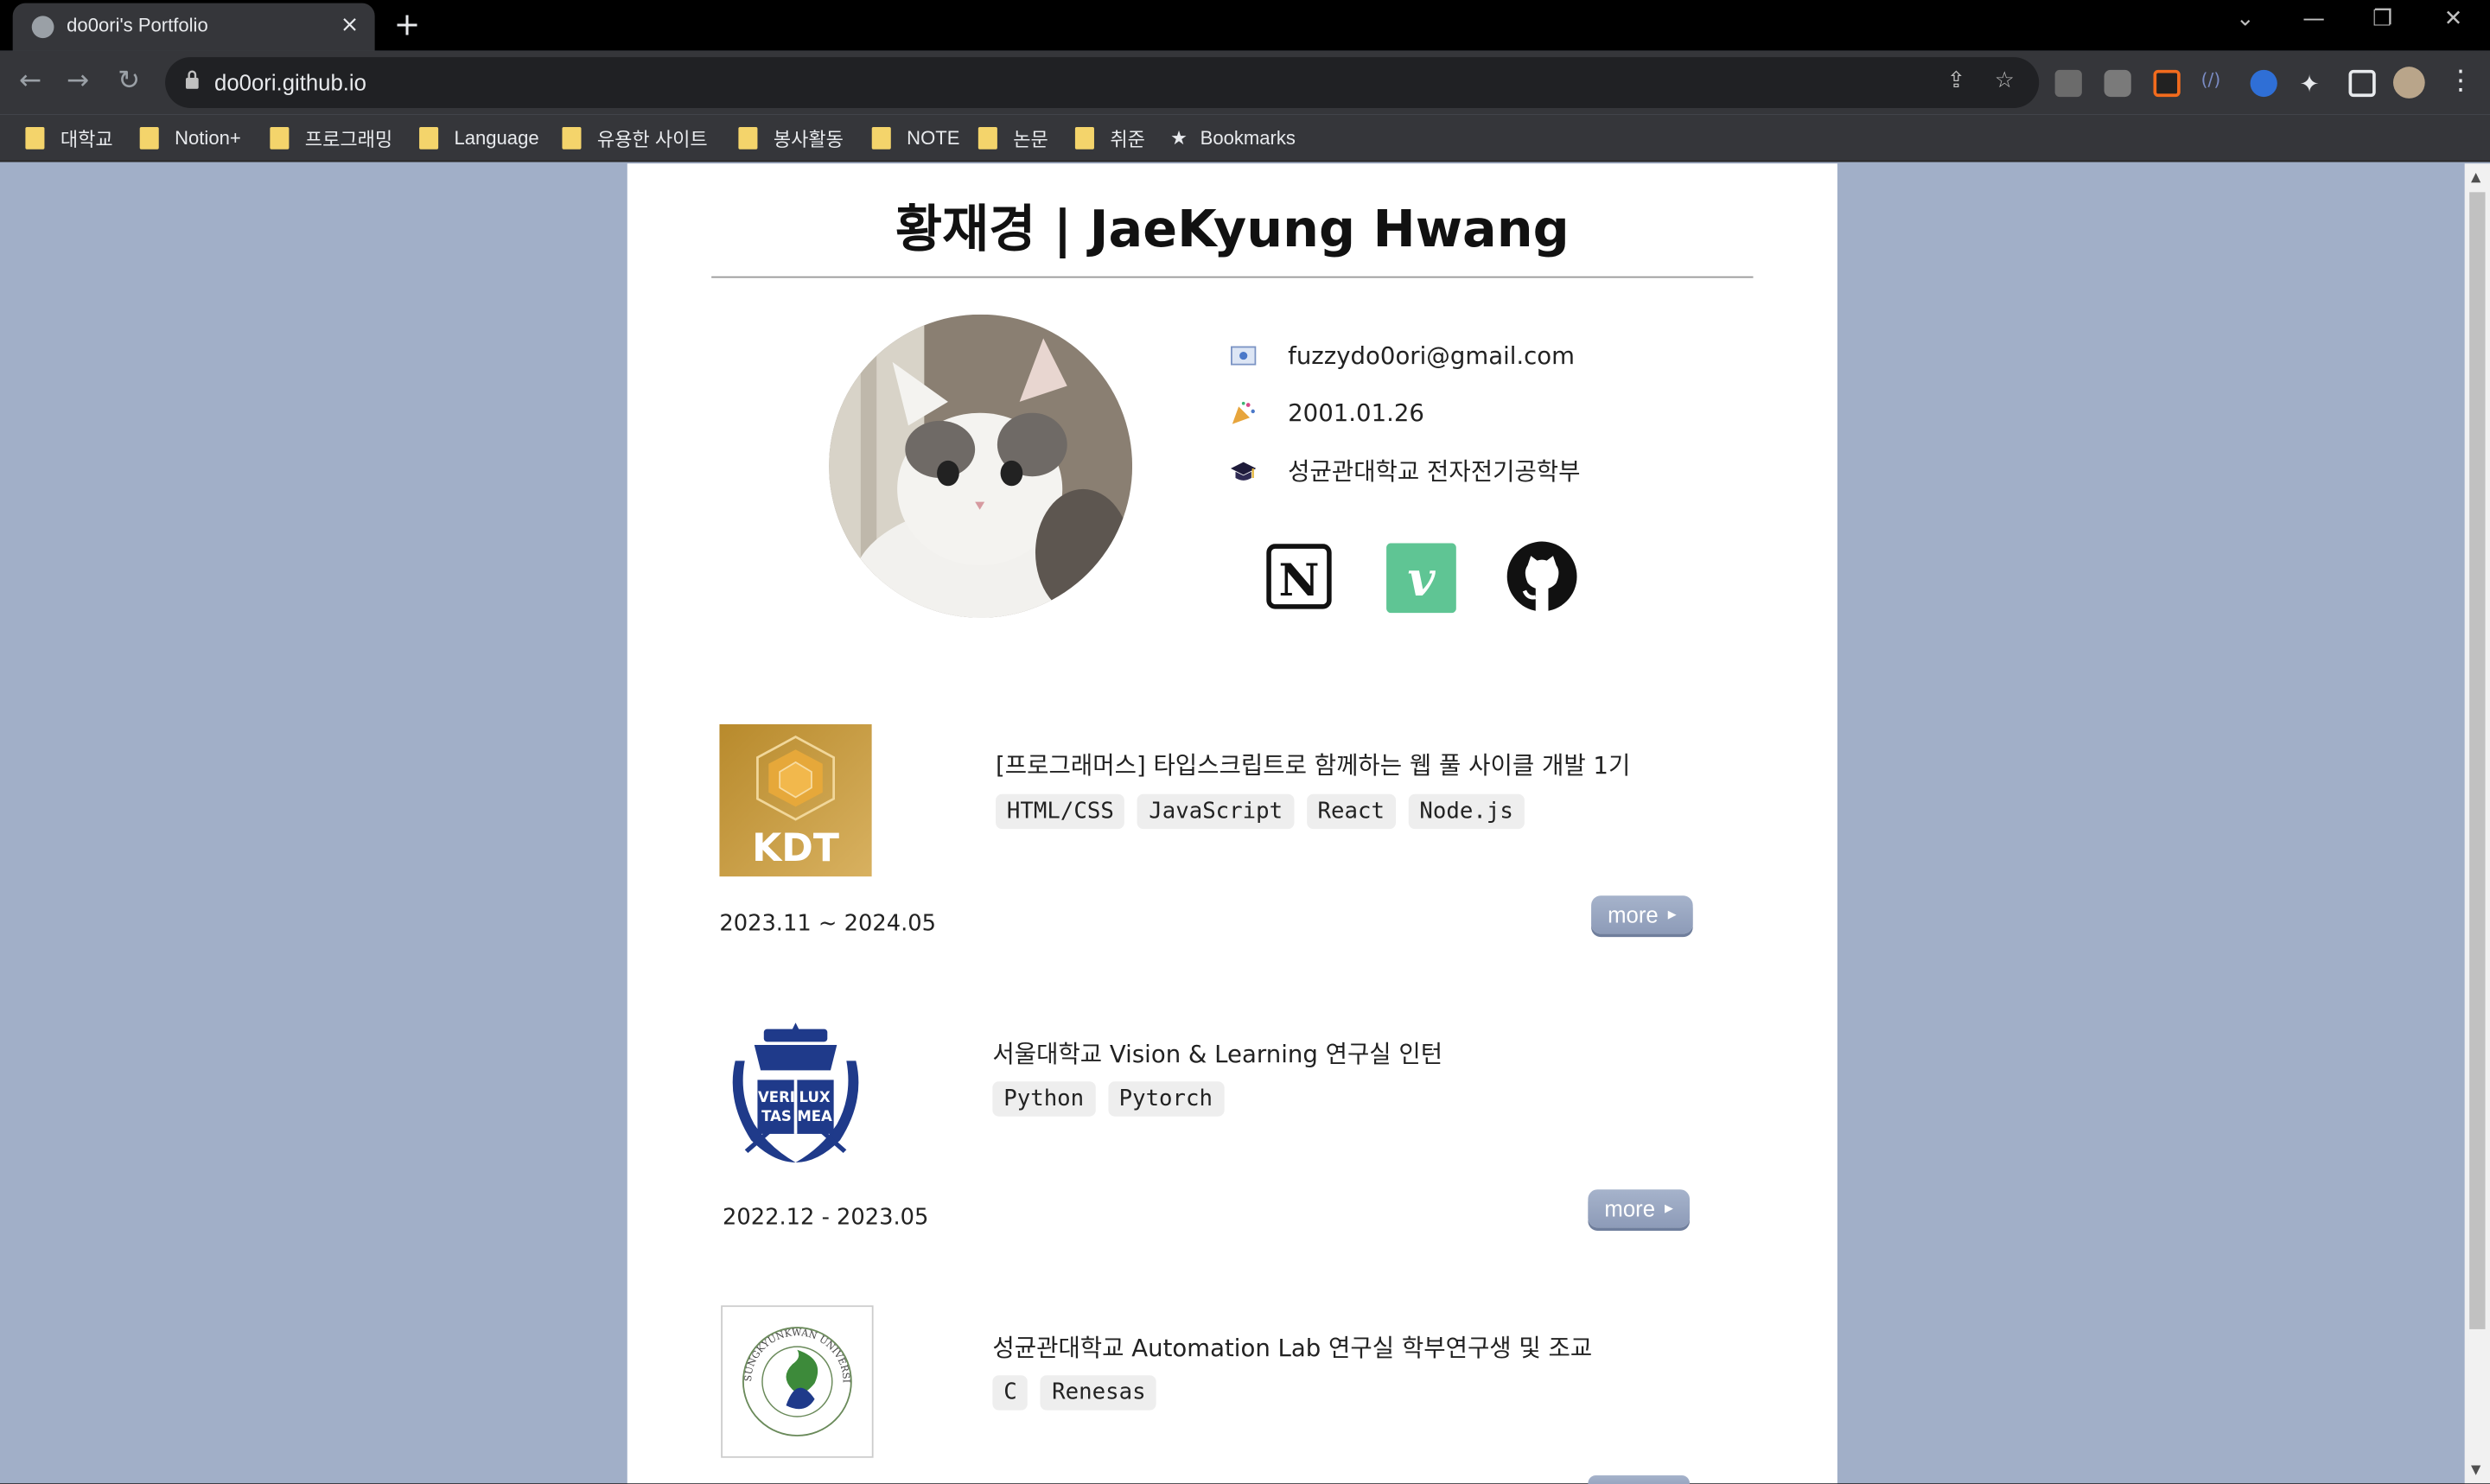 This screenshot has width=2490, height=1484. Describe the element at coordinates (69, 138) in the screenshot. I see `bookmark-folder: 대학교` at that location.